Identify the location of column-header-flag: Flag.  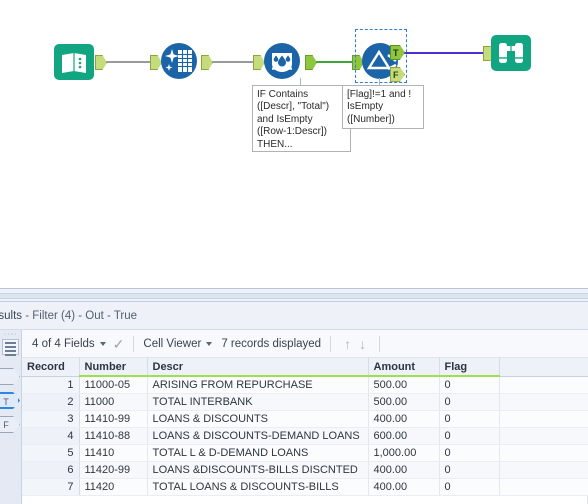
(469, 367).